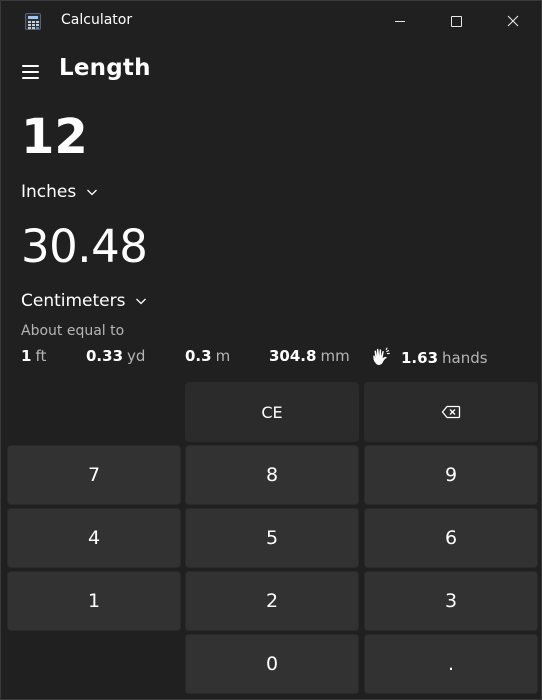 This screenshot has width=542, height=700. What do you see at coordinates (49, 192) in the screenshot?
I see `from-unit-label: Inches` at bounding box center [49, 192].